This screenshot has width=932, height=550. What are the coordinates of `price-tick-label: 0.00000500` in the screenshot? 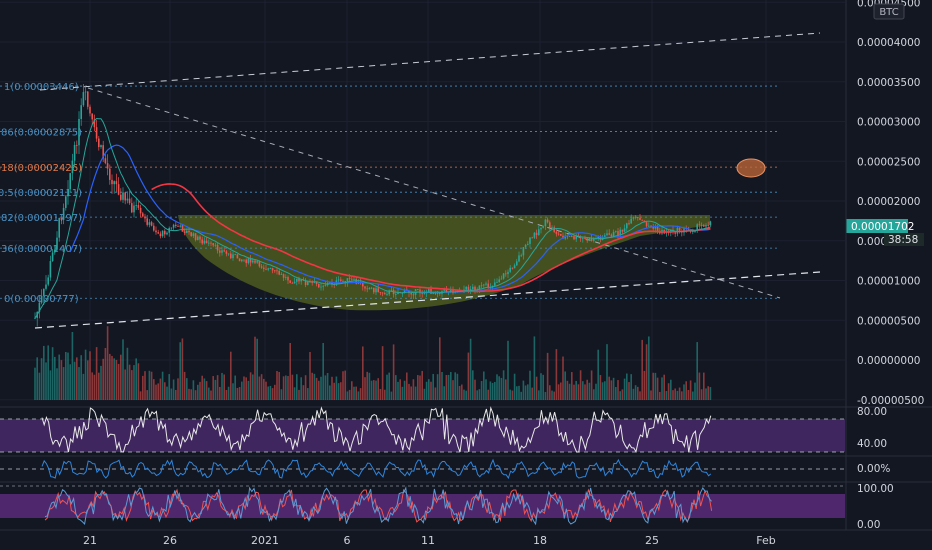 It's located at (888, 321).